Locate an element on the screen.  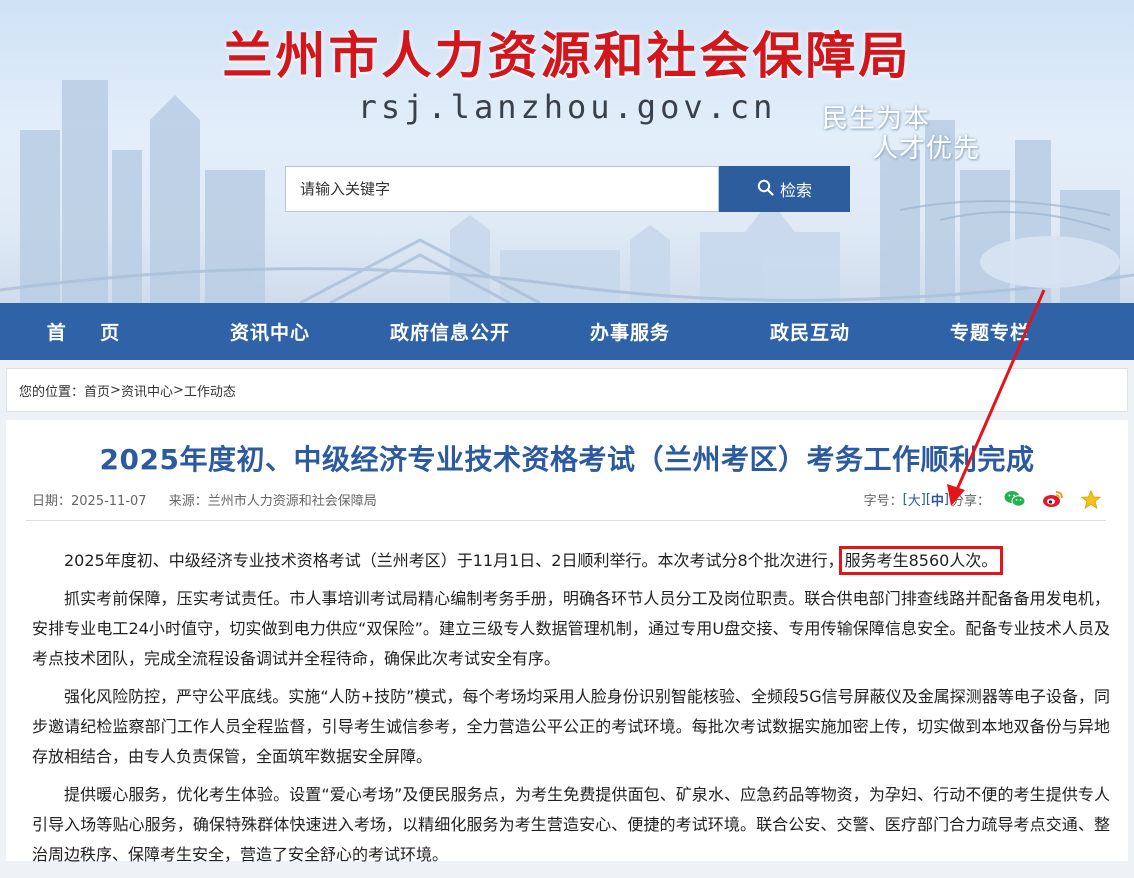
main-nav: 首 页 资讯中心 政府信息公开 办事服务 政民互动 专题专栏 is located at coordinates (567, 331).